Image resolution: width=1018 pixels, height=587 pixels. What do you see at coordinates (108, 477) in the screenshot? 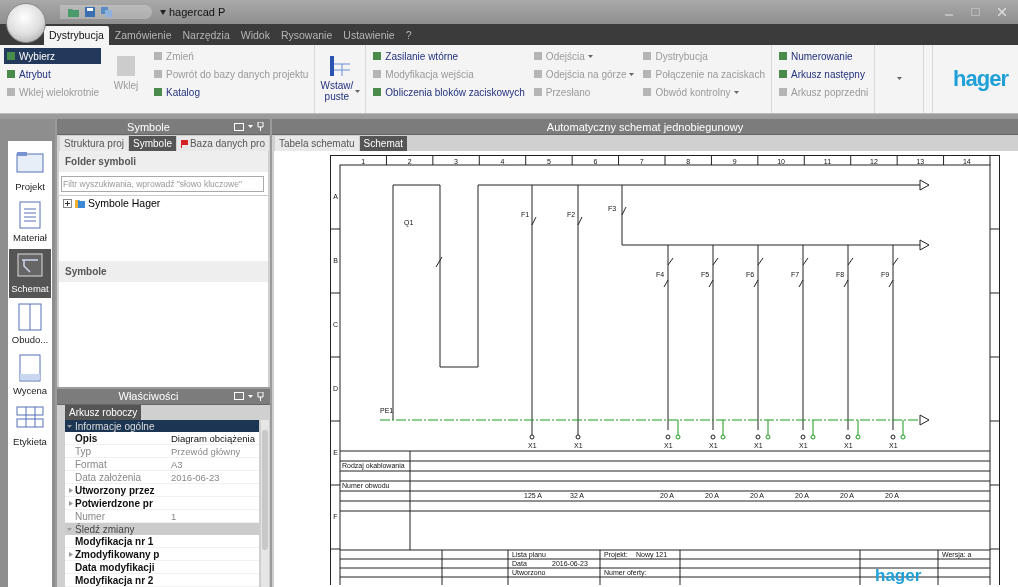
I see `property-name: Data założenia` at bounding box center [108, 477].